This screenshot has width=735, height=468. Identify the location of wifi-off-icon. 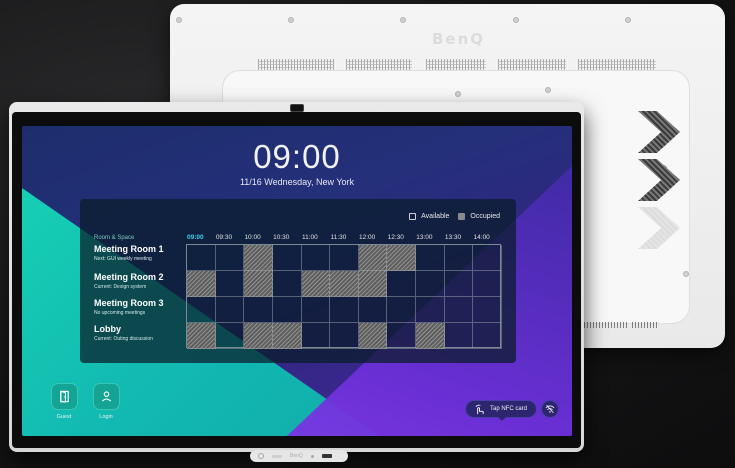
(550, 409).